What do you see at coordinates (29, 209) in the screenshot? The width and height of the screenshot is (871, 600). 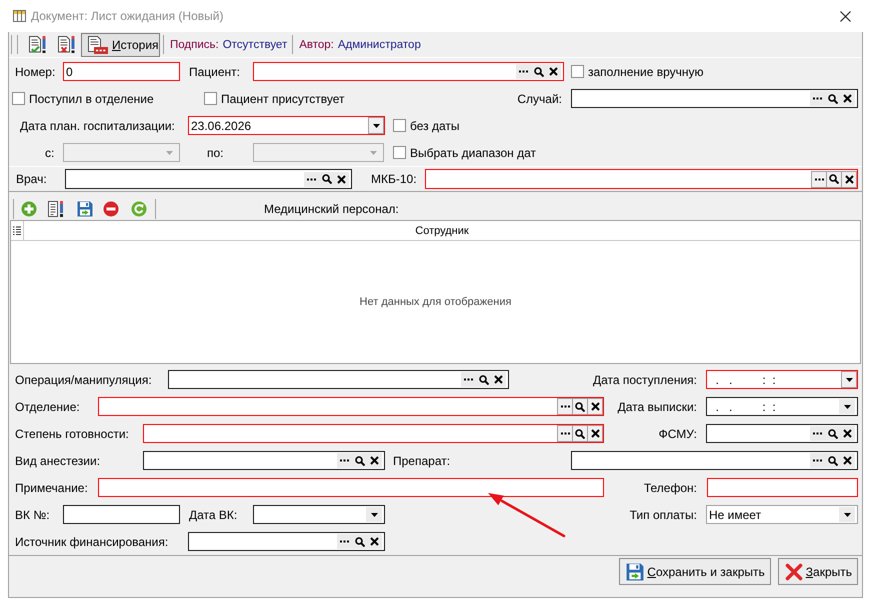 I see `plus-icon` at bounding box center [29, 209].